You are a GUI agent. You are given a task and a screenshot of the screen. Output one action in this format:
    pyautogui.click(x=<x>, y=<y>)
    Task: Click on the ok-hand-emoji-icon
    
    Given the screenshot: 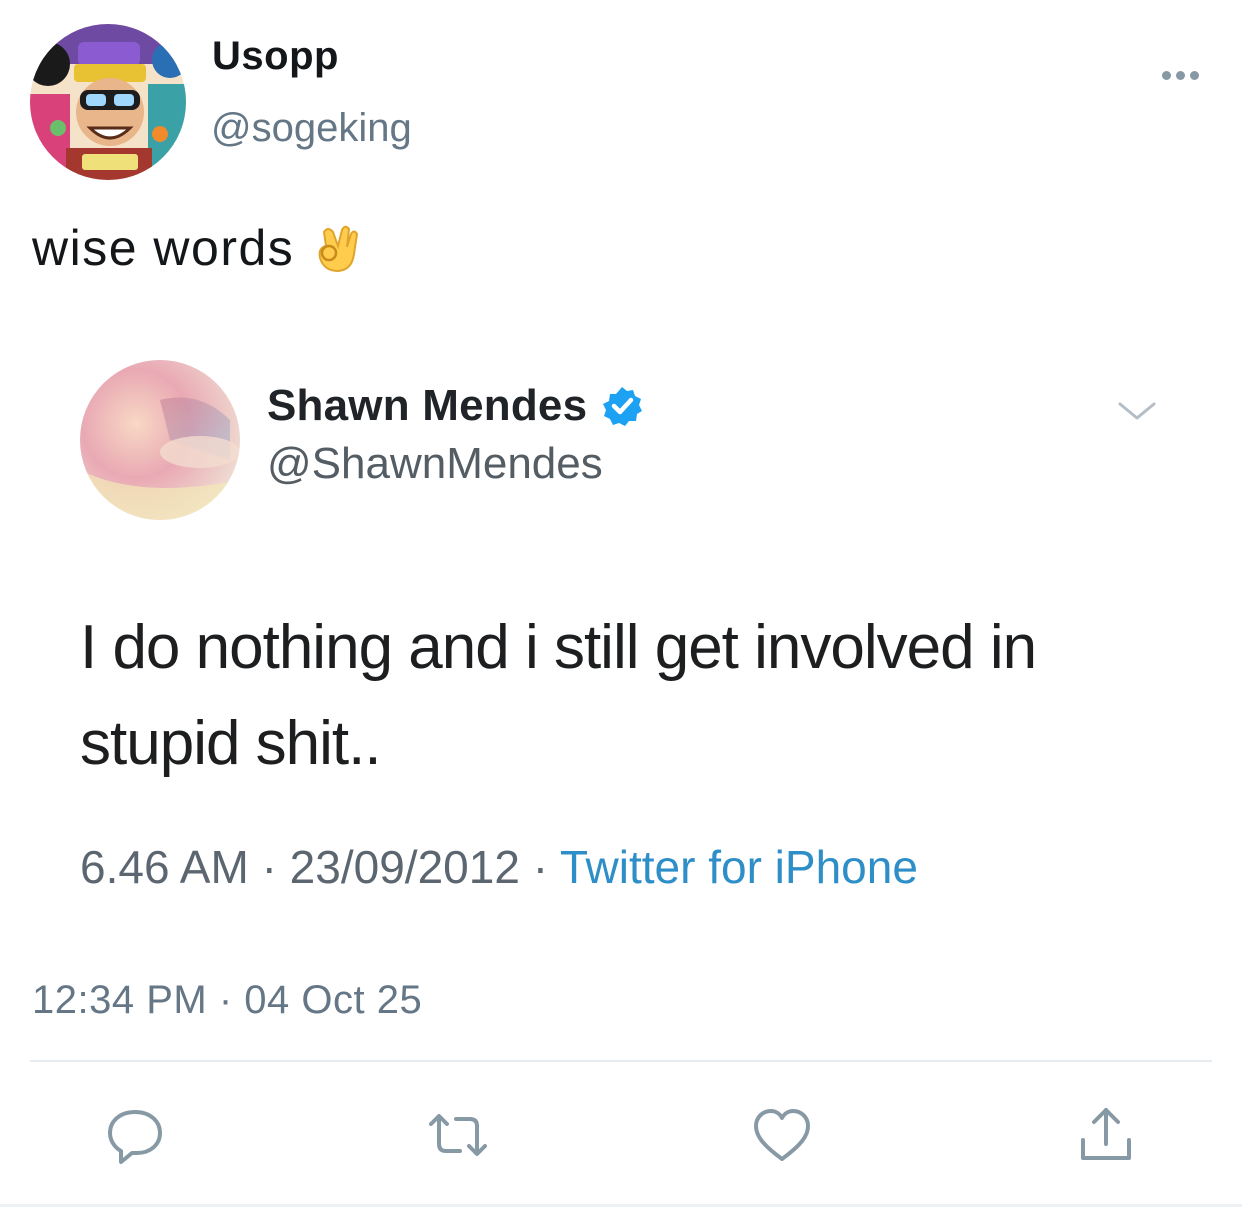 What is the action you would take?
    pyautogui.click(x=338, y=249)
    